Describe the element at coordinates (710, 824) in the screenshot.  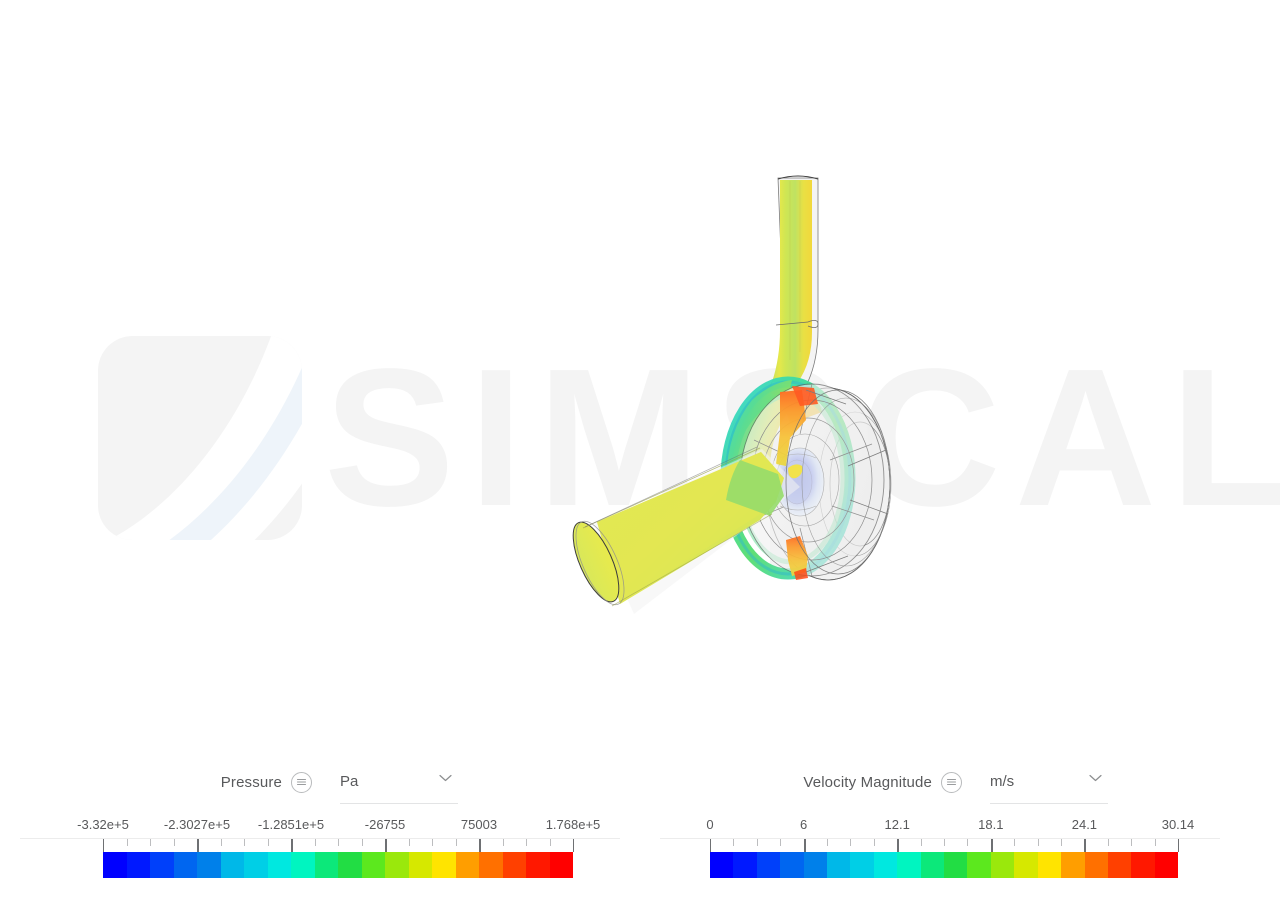
I see `tick-label: 0` at that location.